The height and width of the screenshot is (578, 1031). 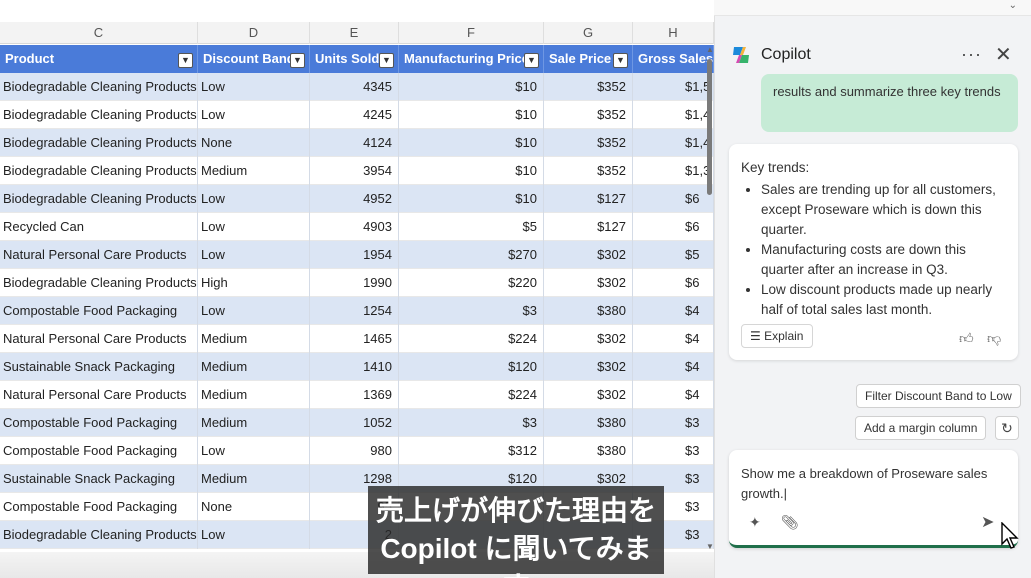 I want to click on scroll-down-icon: ▼, so click(x=710, y=546).